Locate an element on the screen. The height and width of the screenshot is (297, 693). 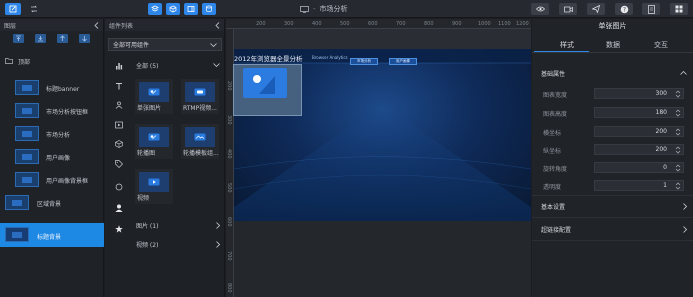
section-basic-settings: 基本设置 is located at coordinates (612, 206).